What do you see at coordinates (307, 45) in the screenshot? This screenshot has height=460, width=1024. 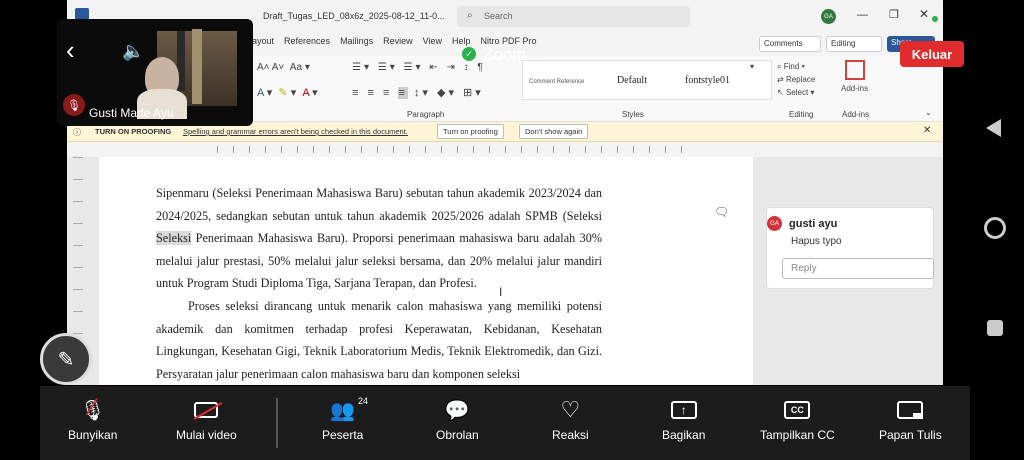 I see `tab-references: References` at bounding box center [307, 45].